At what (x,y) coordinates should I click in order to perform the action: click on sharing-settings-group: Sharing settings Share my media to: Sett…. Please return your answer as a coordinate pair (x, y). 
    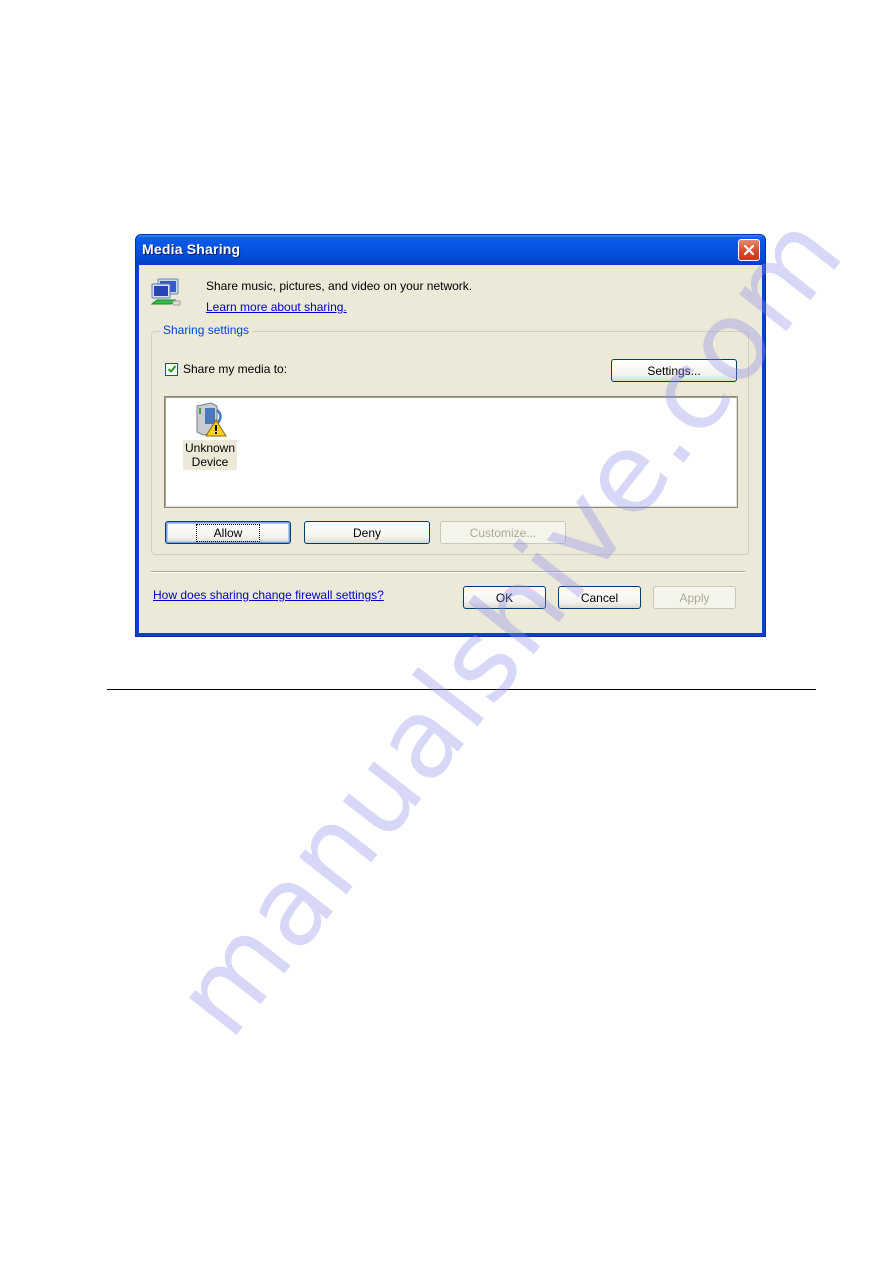
    Looking at the image, I should click on (450, 439).